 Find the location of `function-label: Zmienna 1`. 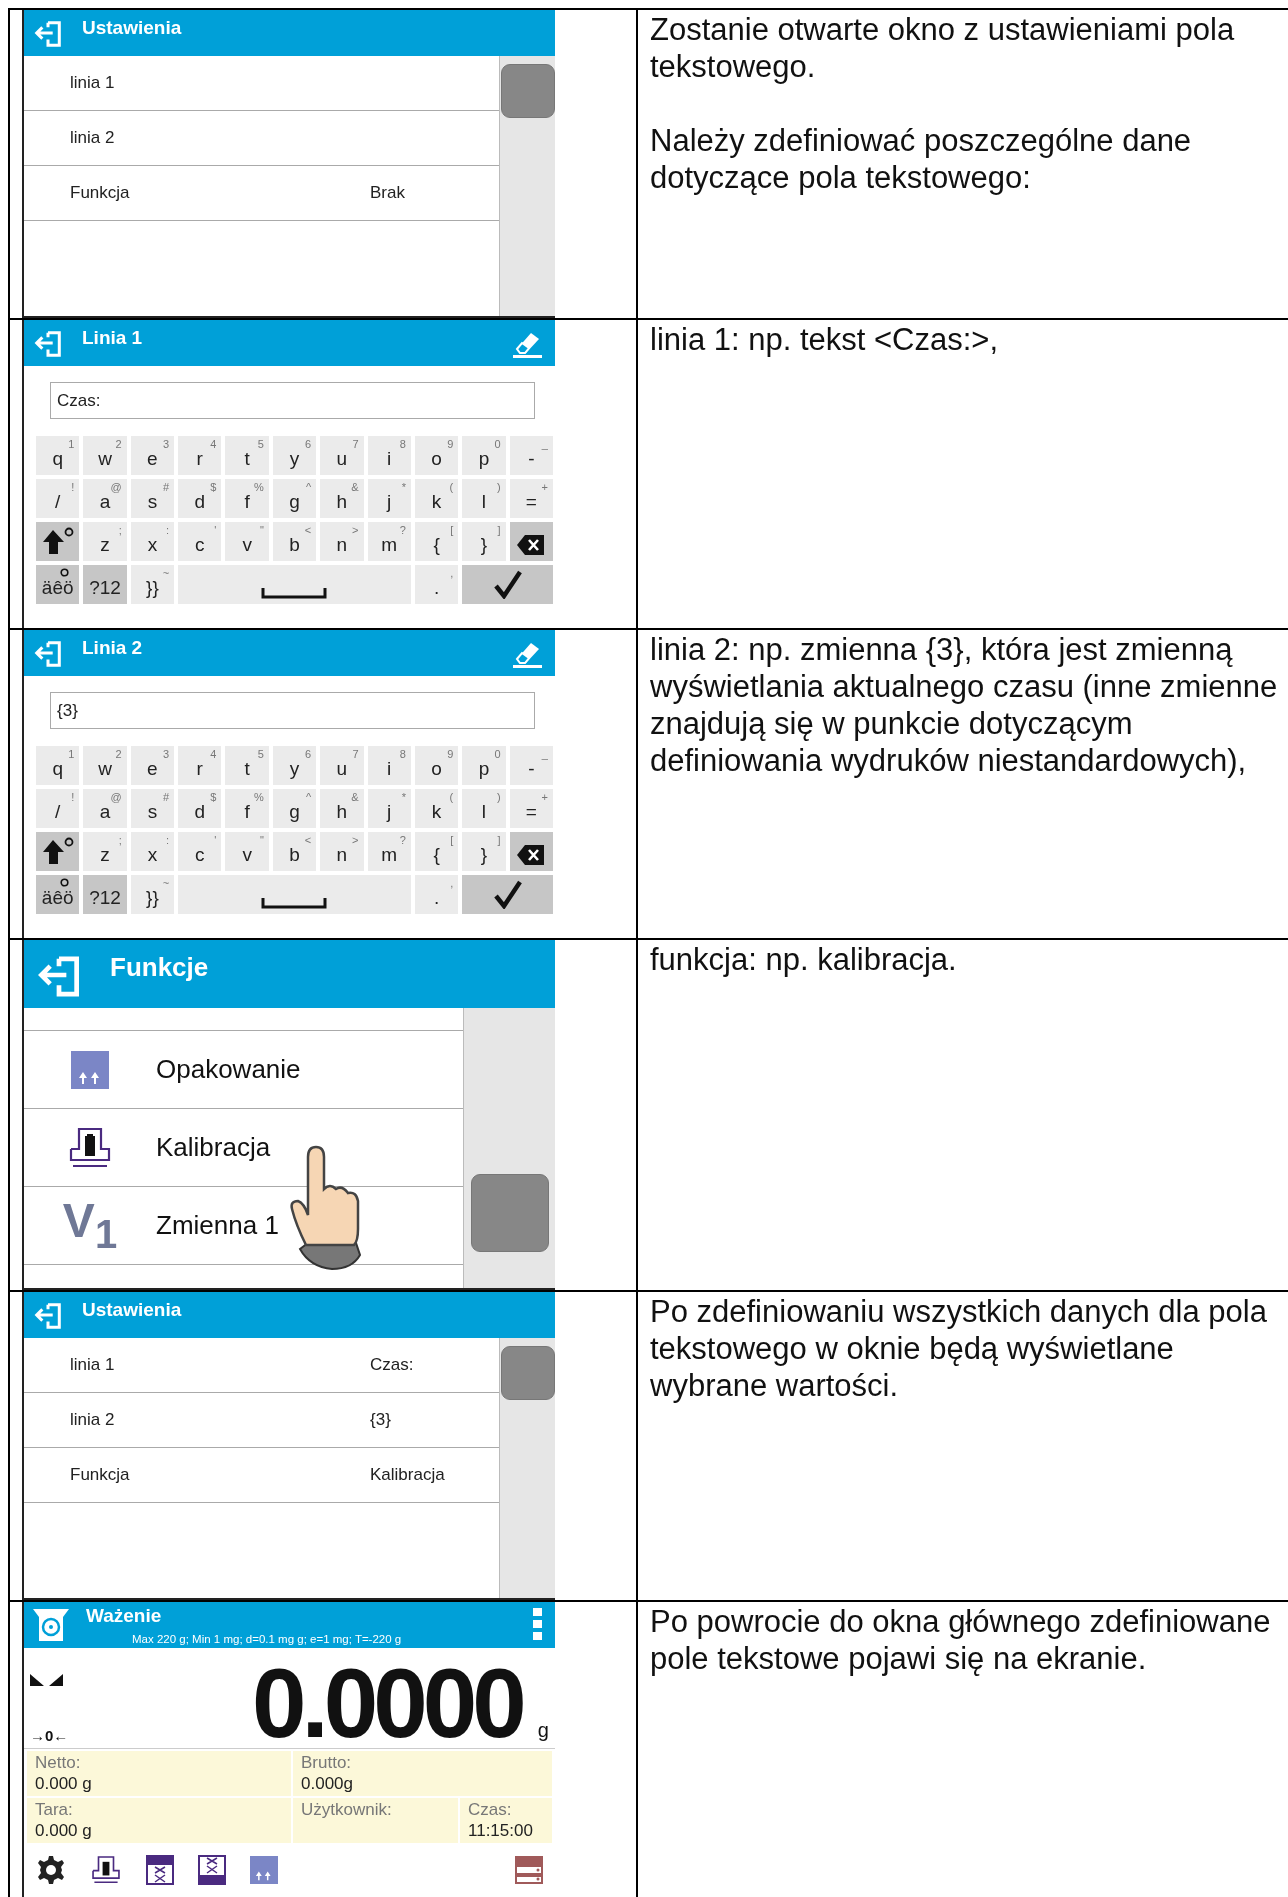

function-label: Zmienna 1 is located at coordinates (217, 1225).